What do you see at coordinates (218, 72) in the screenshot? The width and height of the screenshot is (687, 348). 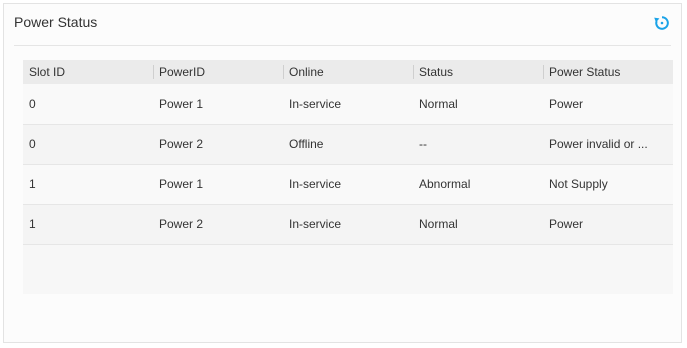 I see `column-header-power-id: PowerID` at bounding box center [218, 72].